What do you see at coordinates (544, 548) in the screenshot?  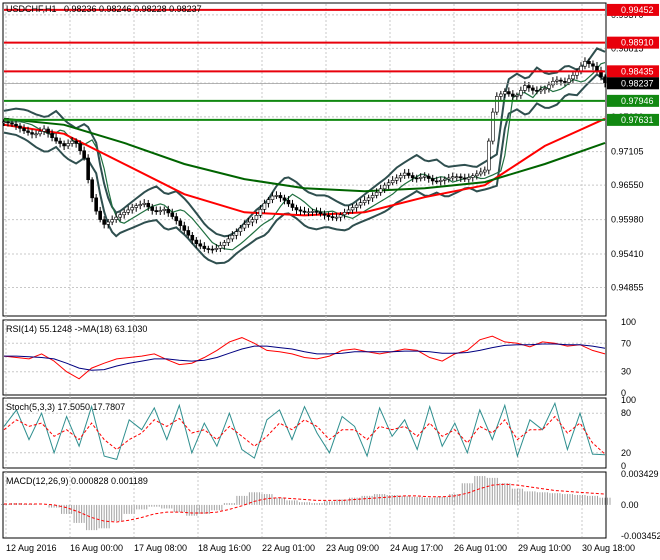 I see `x-tick-label: 29 Aug 10:00` at bounding box center [544, 548].